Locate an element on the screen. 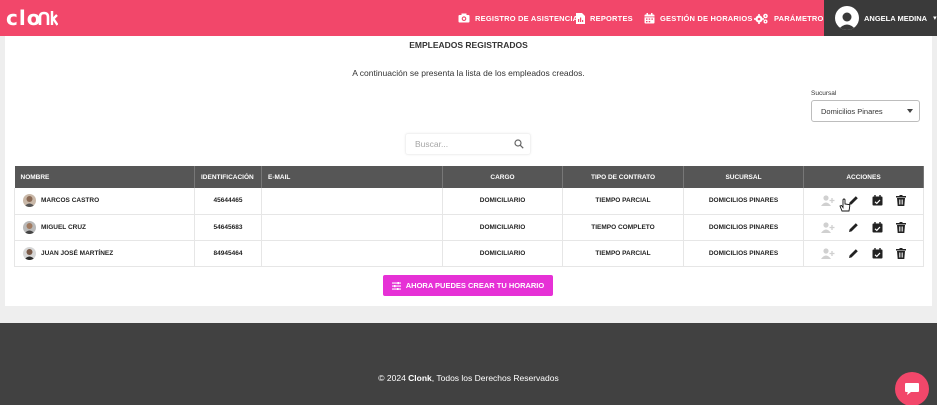 The image size is (937, 405). cell-nombre: MIGUEL CRUZ is located at coordinates (104, 227).